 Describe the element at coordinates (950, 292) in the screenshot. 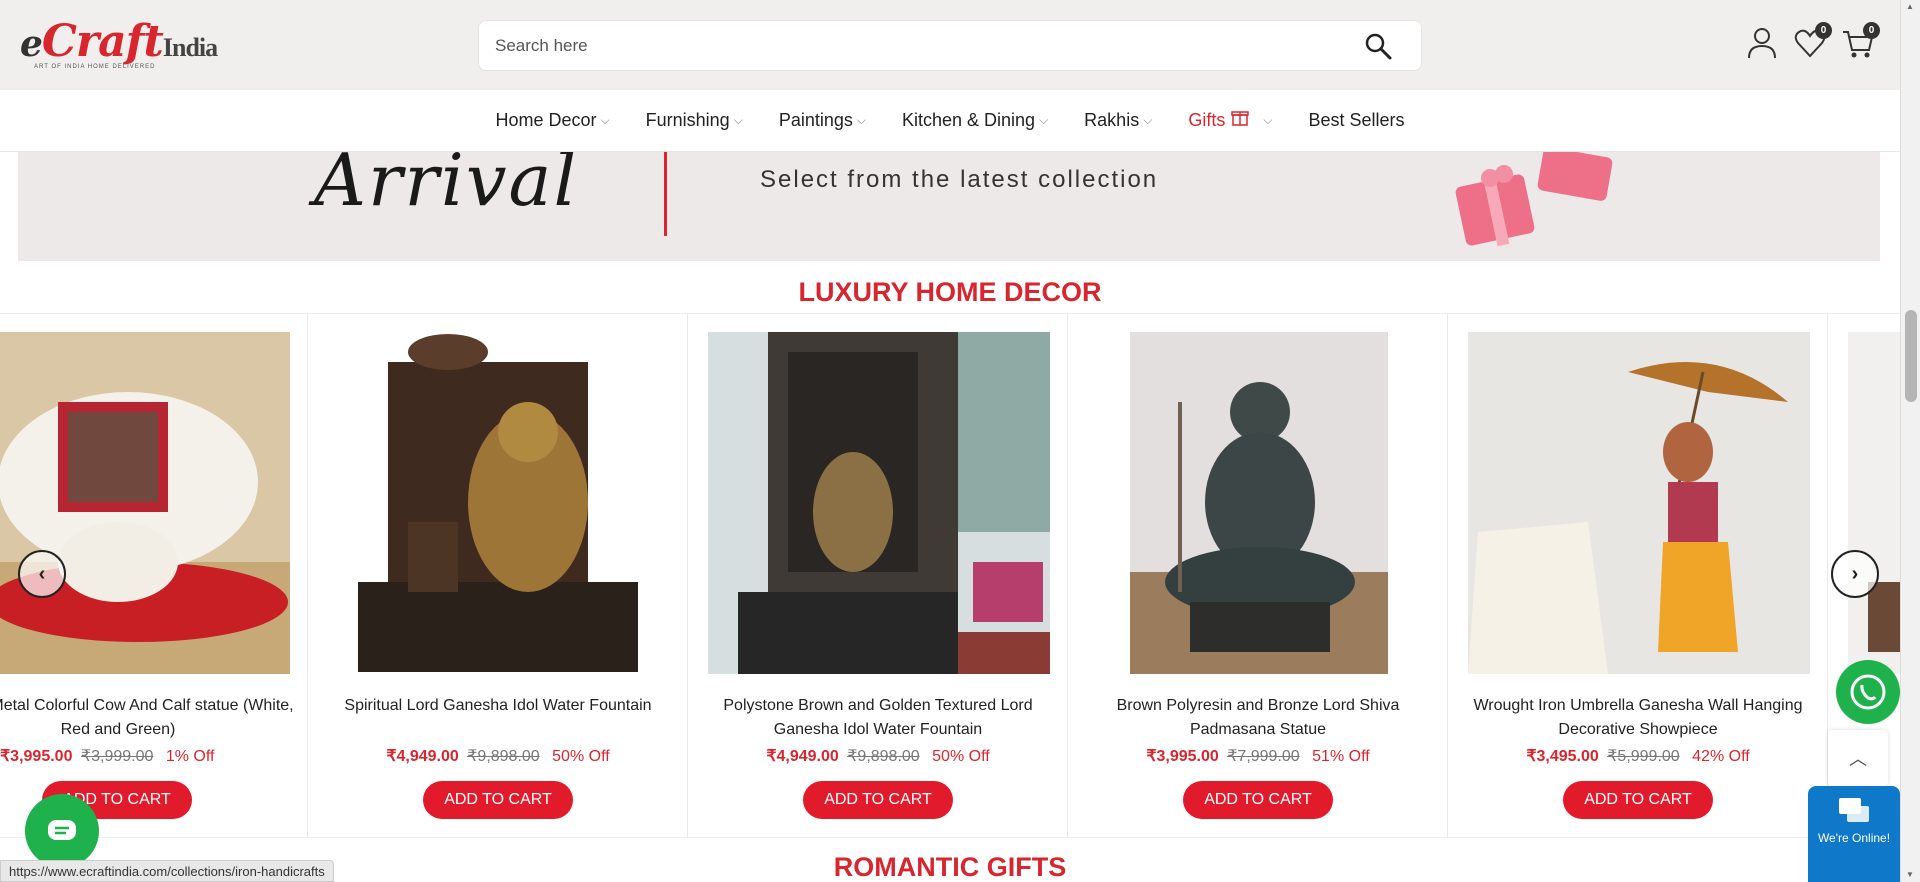

I see `section-title-luxury: LUXURY HOME DECOR` at that location.